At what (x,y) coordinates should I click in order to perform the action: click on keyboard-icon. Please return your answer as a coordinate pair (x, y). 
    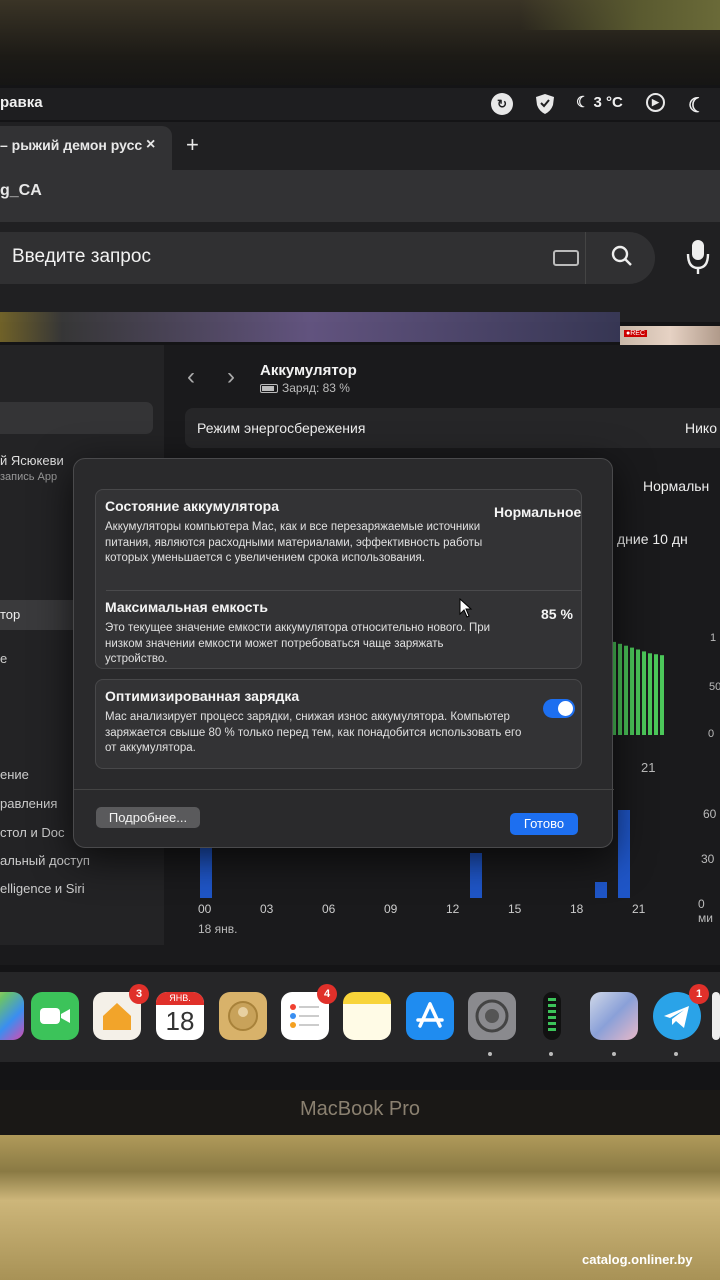
    Looking at the image, I should click on (566, 258).